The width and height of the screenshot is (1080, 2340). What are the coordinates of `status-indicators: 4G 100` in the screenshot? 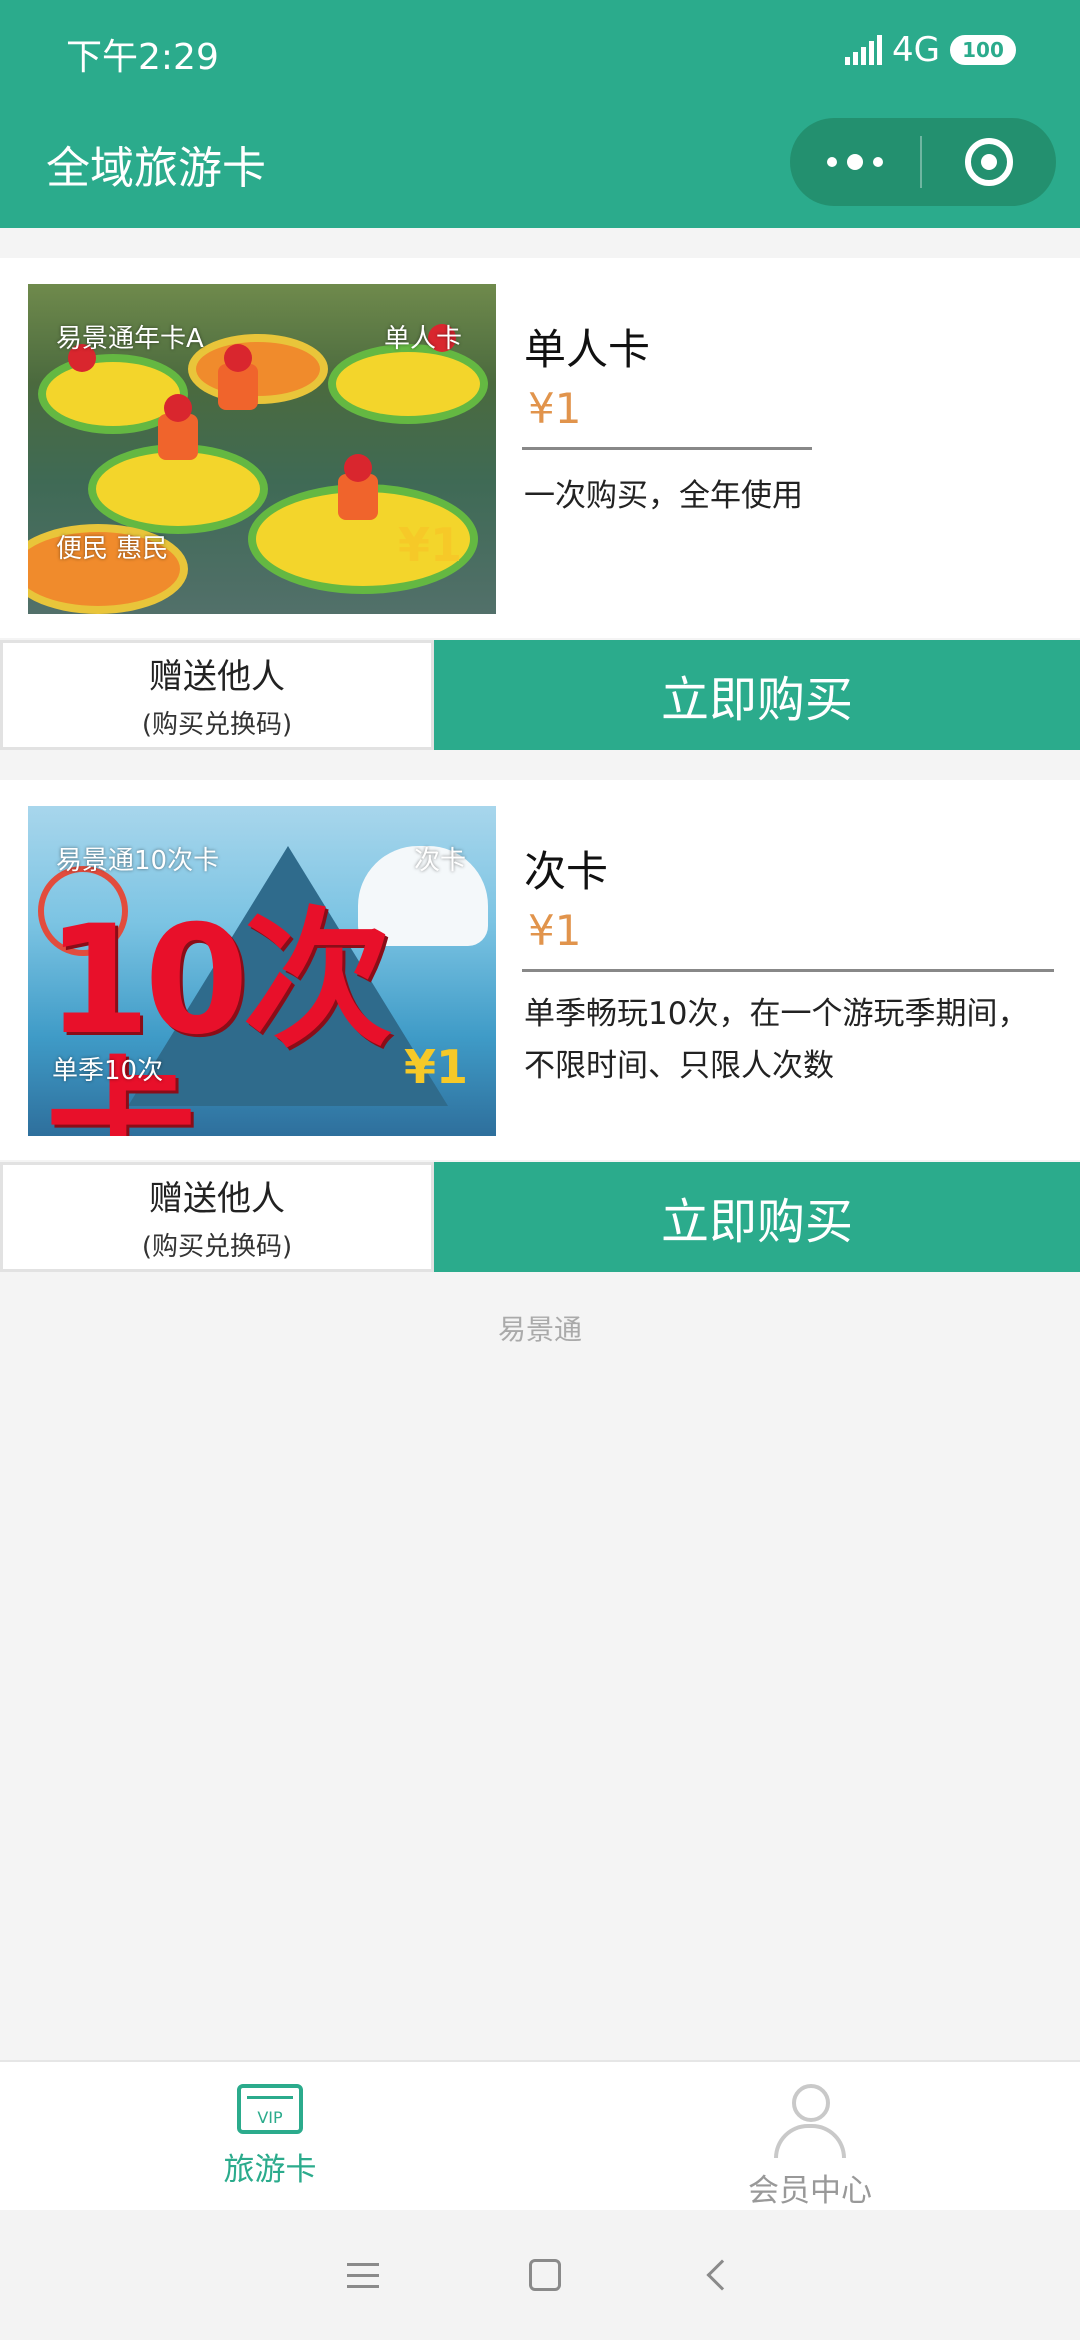 It's located at (930, 50).